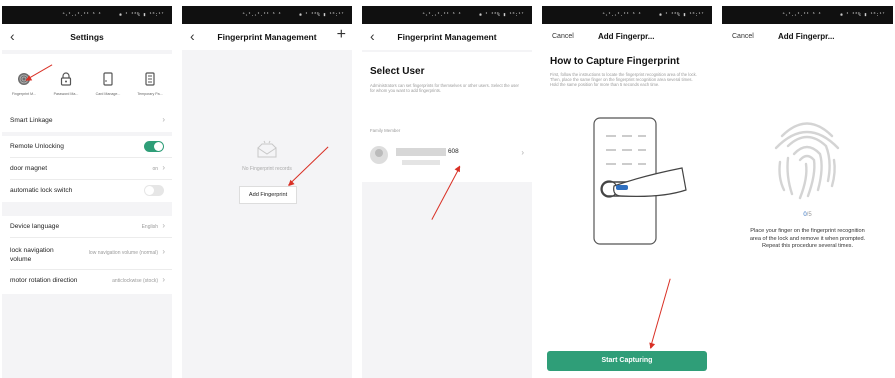 The image size is (895, 378). Describe the element at coordinates (66, 79) in the screenshot. I see `lock-icon` at that location.